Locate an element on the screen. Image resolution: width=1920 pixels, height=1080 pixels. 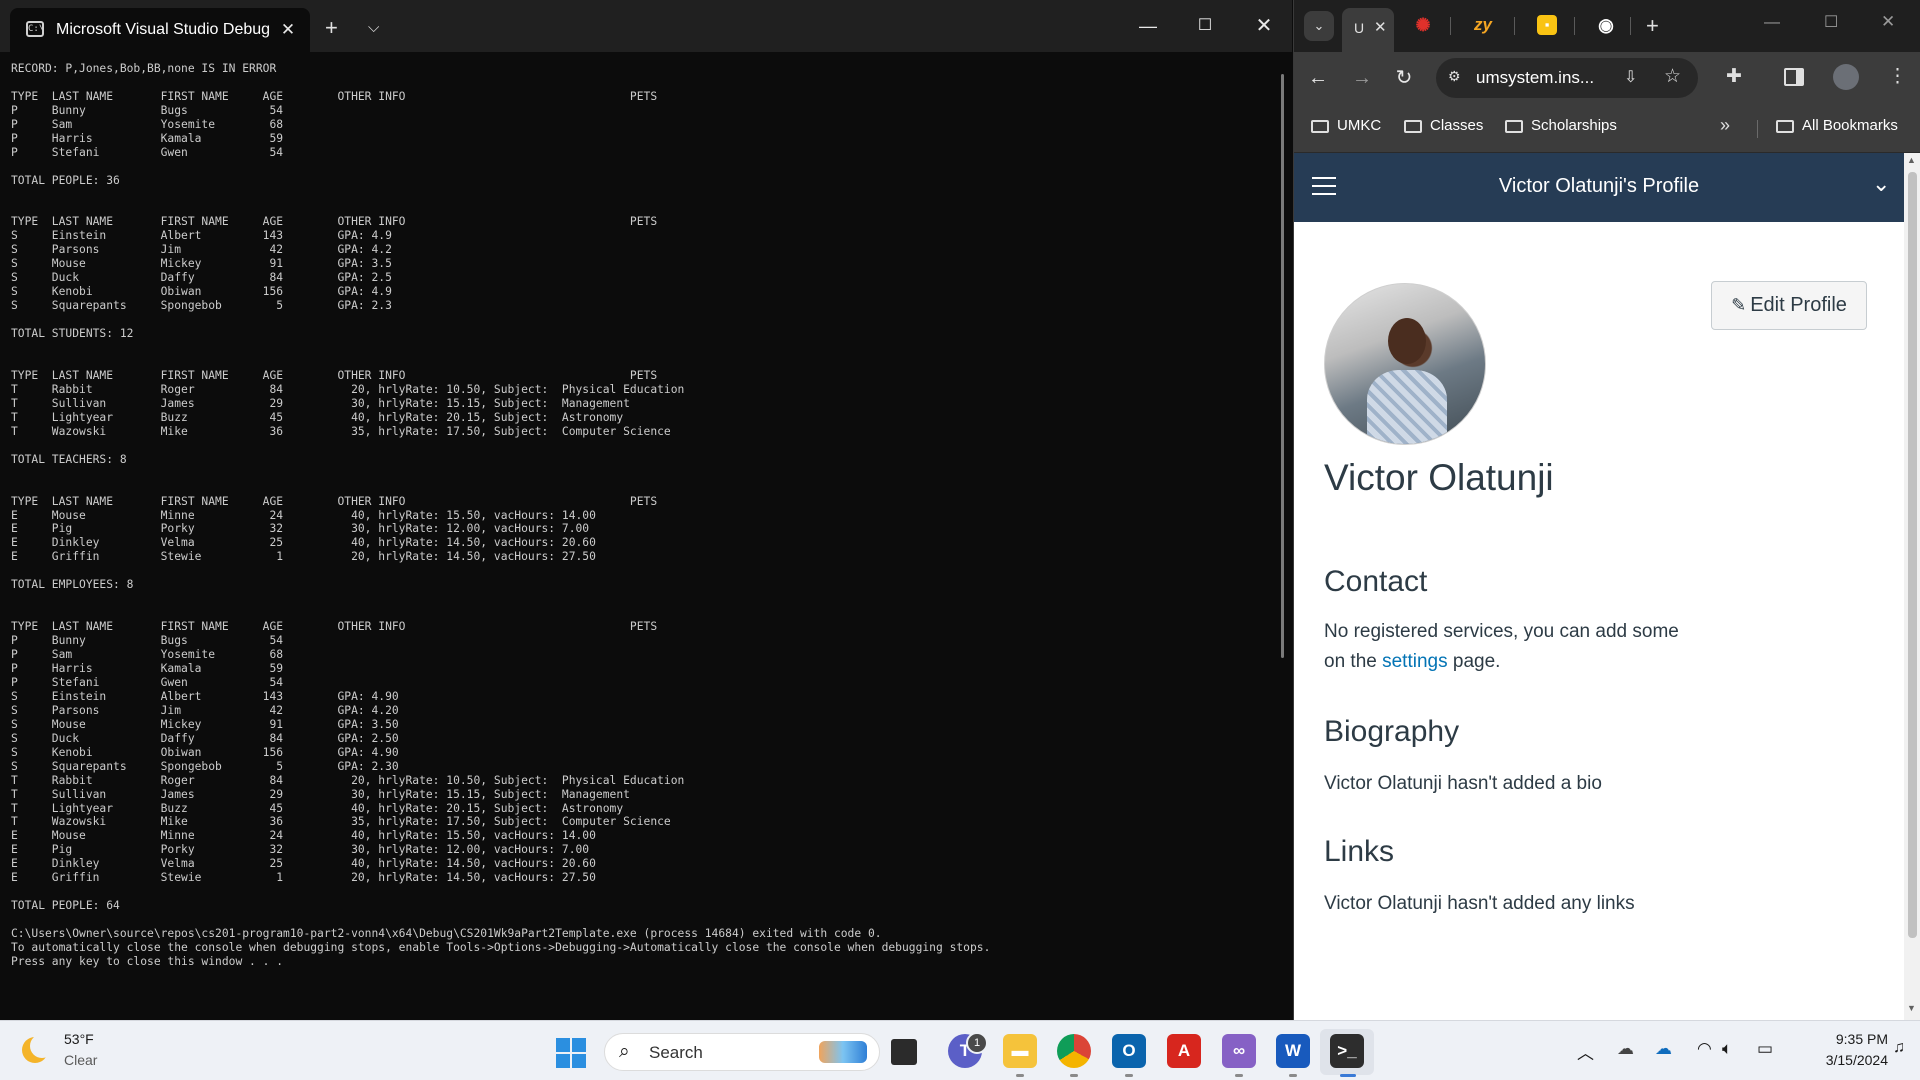
outlook-icon: O is located at coordinates (1129, 1051).